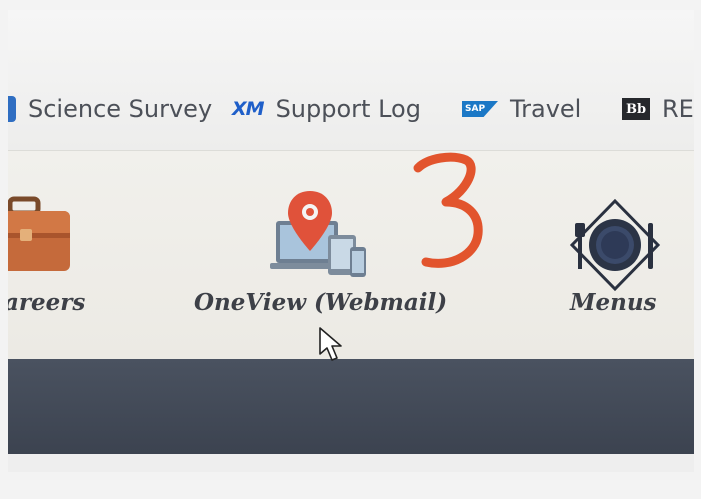 The height and width of the screenshot is (499, 701). Describe the element at coordinates (613, 302) in the screenshot. I see `tile-label-menus: Menus` at that location.